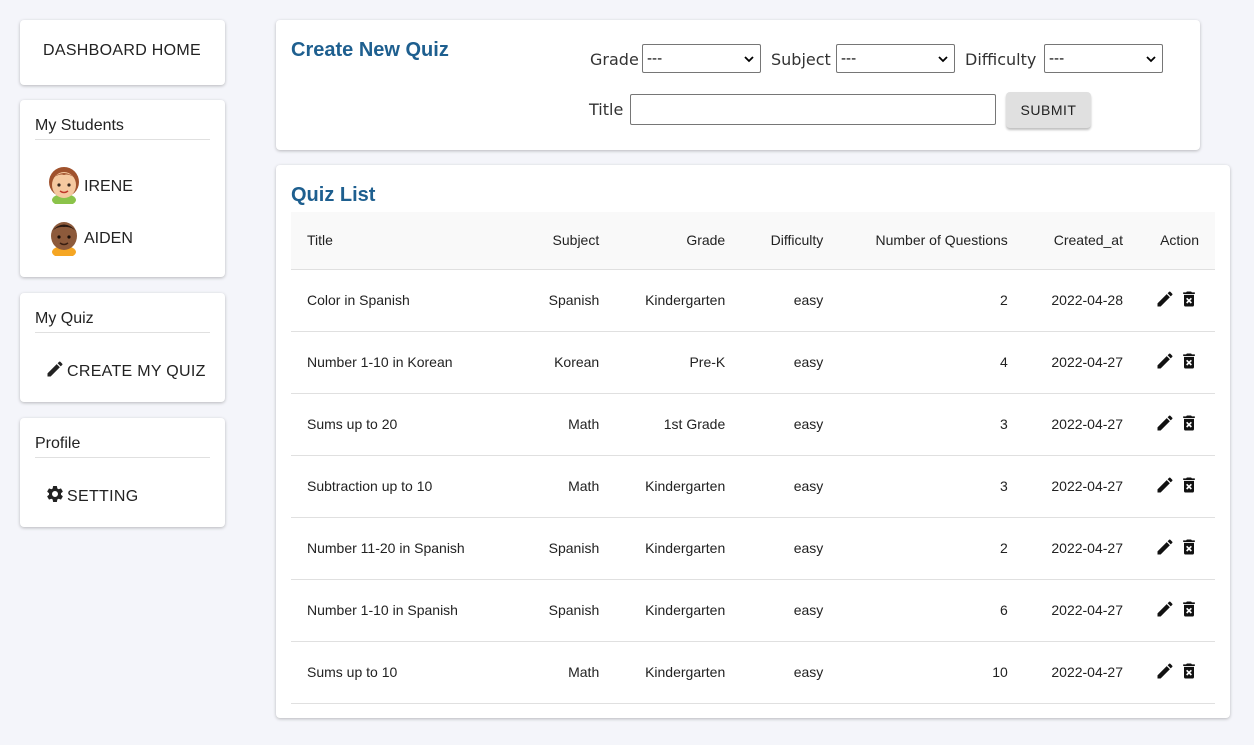  Describe the element at coordinates (813, 109) in the screenshot. I see `title-input` at that location.